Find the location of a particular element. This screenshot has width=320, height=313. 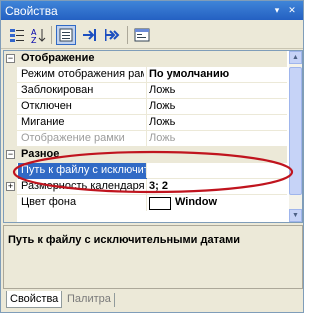

window-title: Свойства is located at coordinates (31, 11).